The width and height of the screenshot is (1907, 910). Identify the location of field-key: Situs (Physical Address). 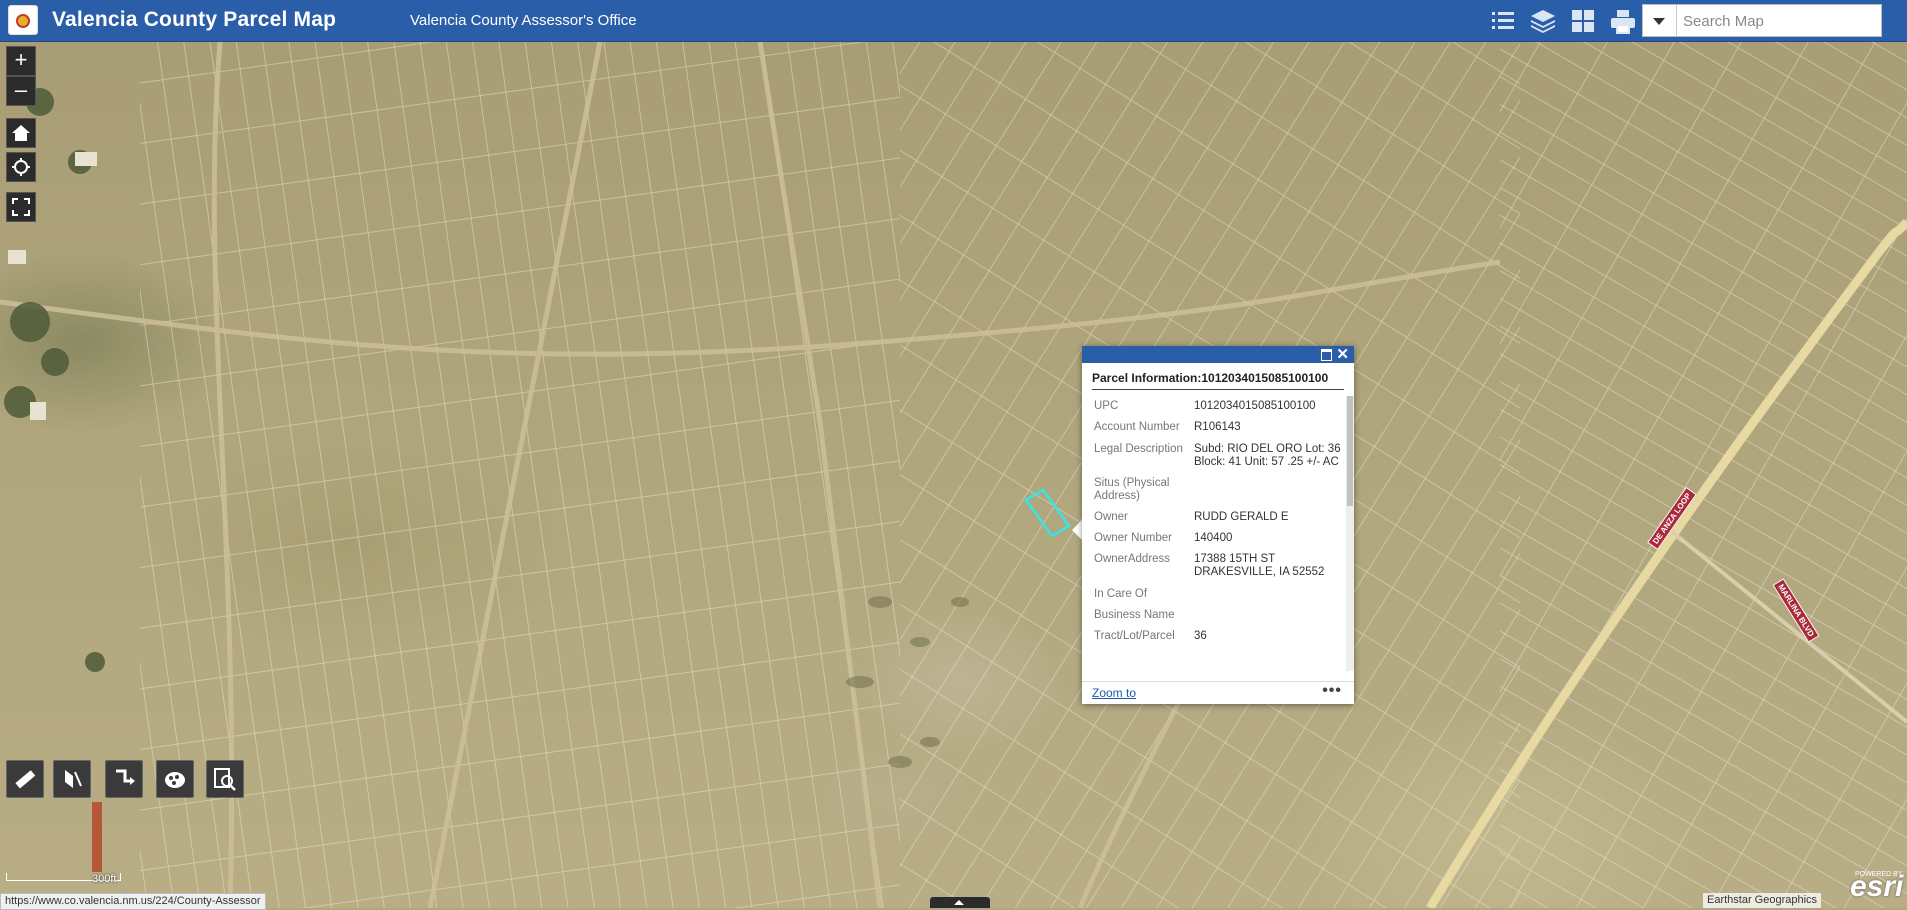
(1132, 489).